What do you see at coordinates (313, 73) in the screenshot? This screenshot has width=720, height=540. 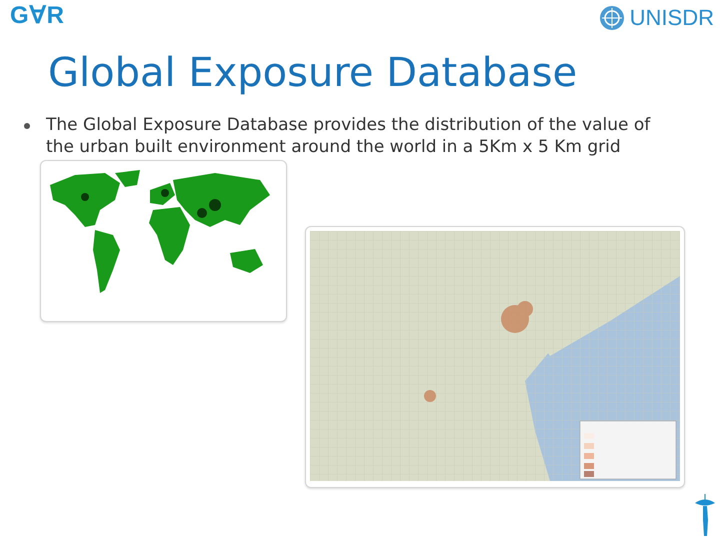 I see `slide-title: Global Exposure Database` at bounding box center [313, 73].